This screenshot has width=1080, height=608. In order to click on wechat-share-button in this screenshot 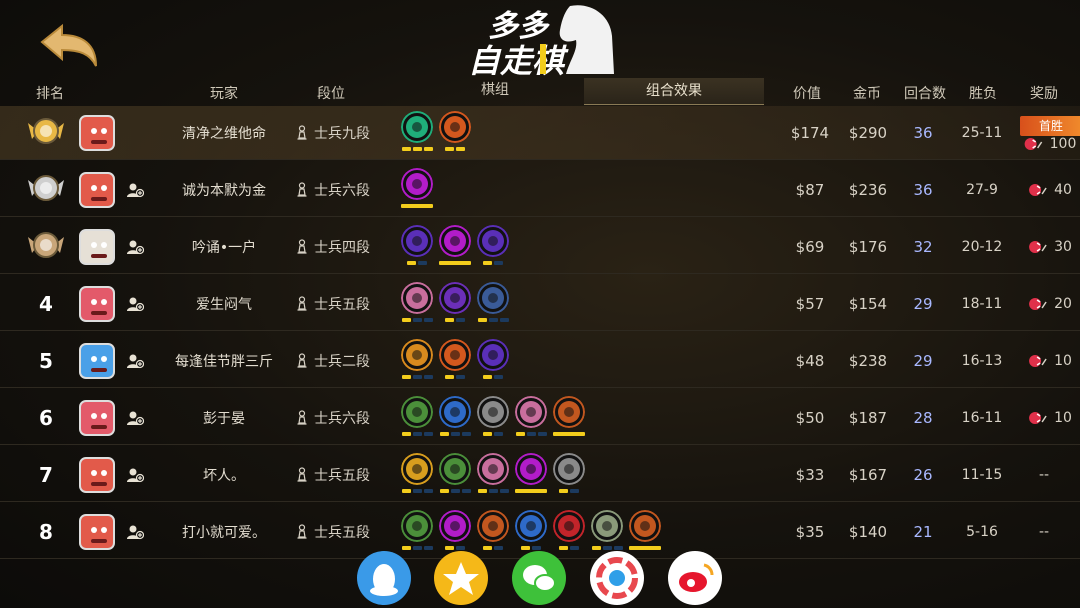, I will do `click(539, 578)`.